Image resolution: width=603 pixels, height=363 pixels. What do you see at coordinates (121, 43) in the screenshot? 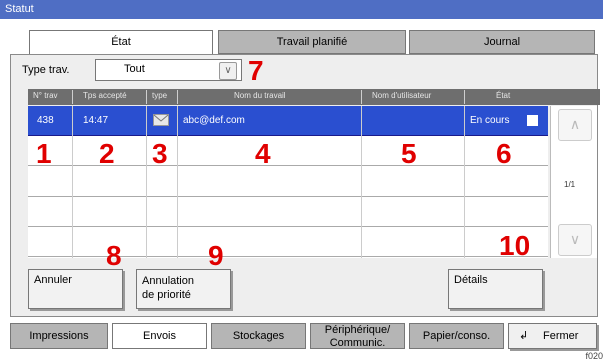
I see `tab-etat: État` at bounding box center [121, 43].